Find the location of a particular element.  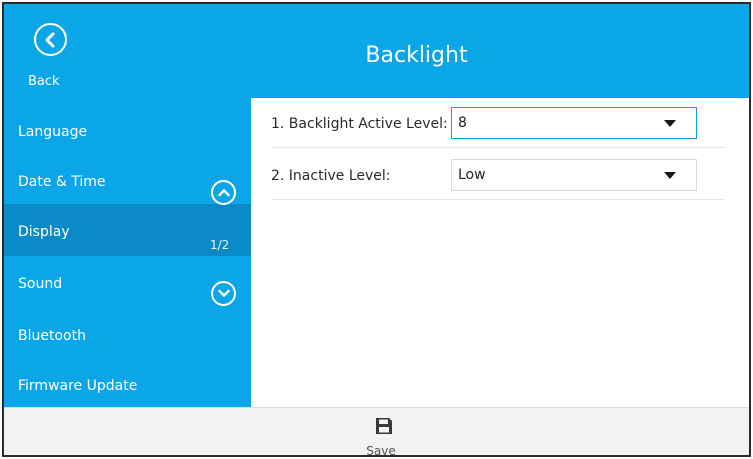

scroll-up-button is located at coordinates (223, 192).